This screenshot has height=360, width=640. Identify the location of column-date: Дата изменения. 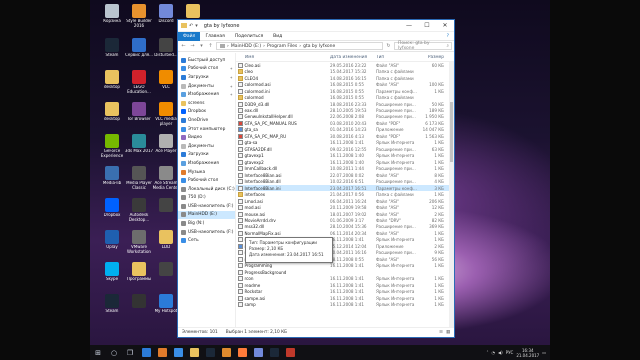
(353, 57).